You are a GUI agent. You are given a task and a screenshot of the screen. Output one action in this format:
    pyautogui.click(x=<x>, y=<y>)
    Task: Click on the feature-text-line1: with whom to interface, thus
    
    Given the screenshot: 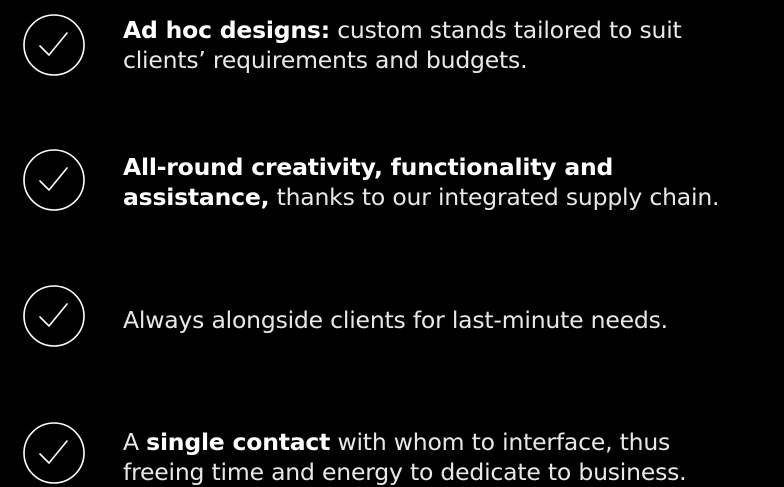 What is the action you would take?
    pyautogui.click(x=500, y=442)
    